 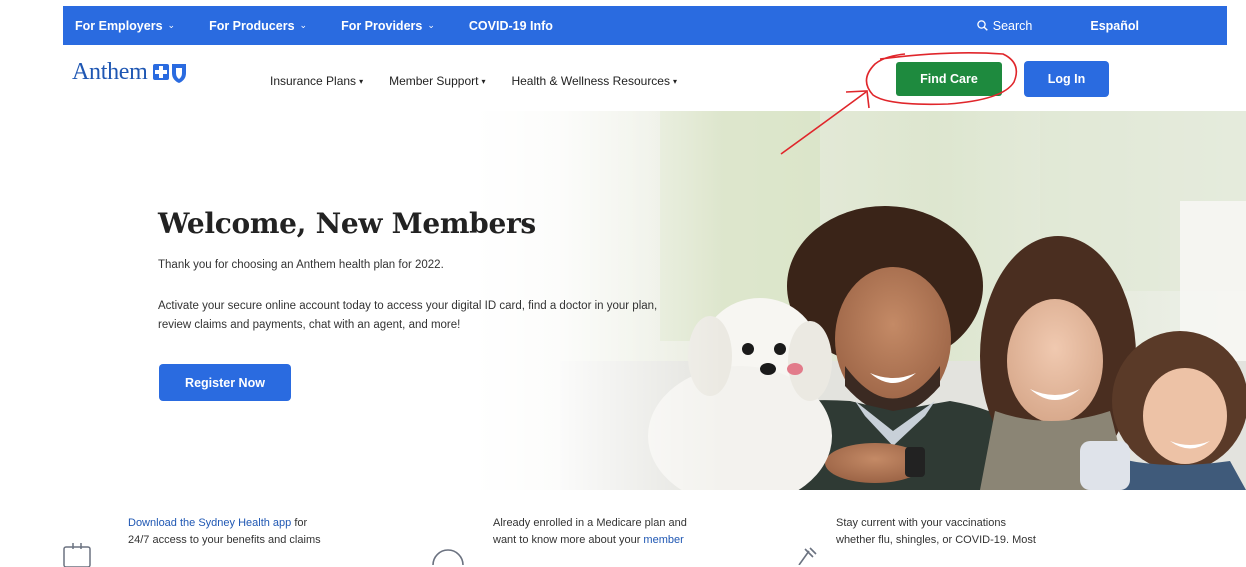 I want to click on blue-cross-blue-shield-icon, so click(x=170, y=73).